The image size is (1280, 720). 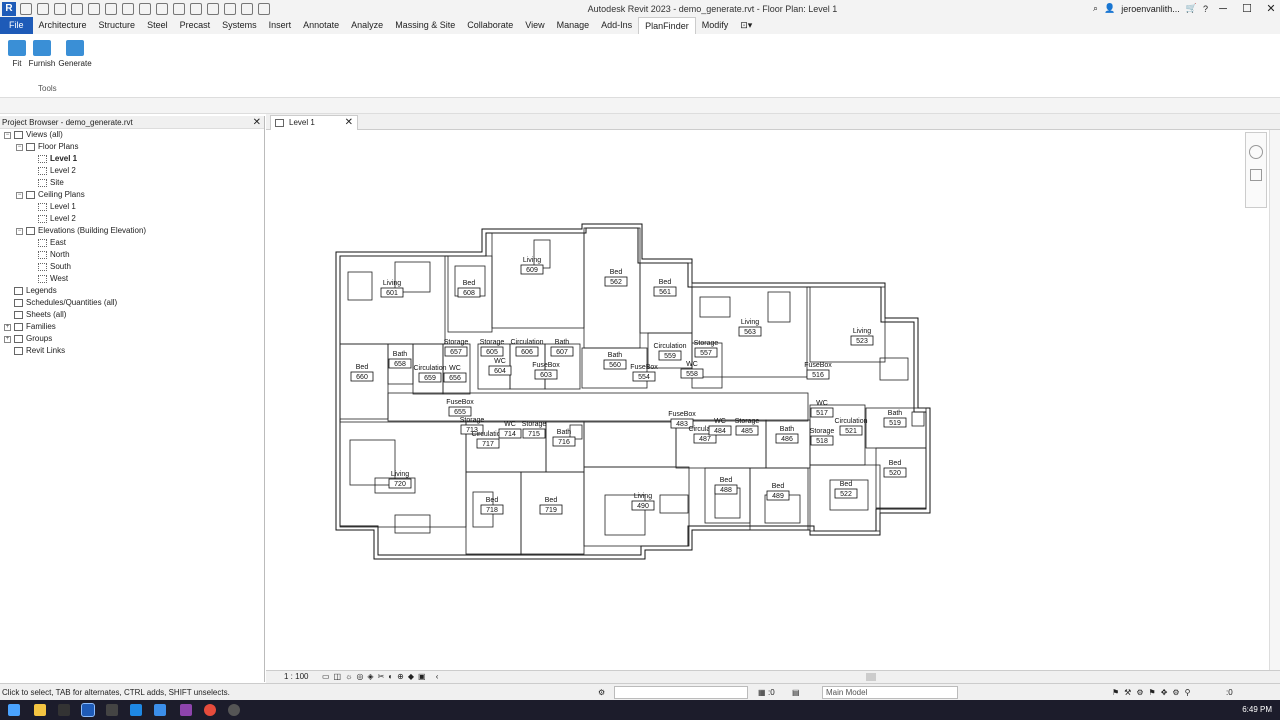 What do you see at coordinates (132, 279) in the screenshot?
I see `browser-tree-item: West` at bounding box center [132, 279].